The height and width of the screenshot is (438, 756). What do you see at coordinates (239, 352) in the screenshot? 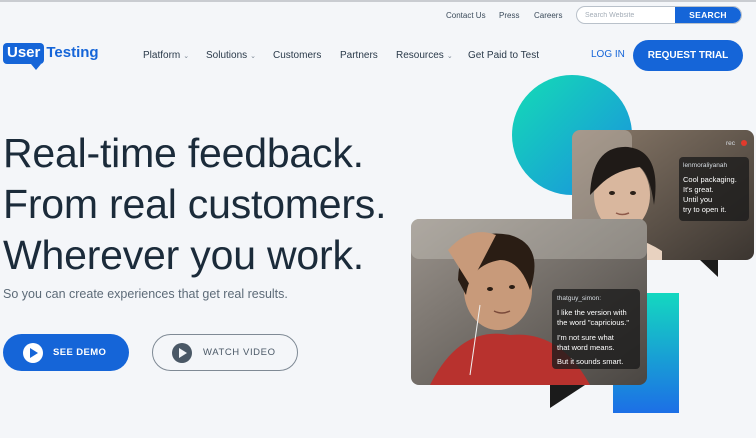
I see `watch-video-label: WATCH VIDEO` at bounding box center [239, 352].